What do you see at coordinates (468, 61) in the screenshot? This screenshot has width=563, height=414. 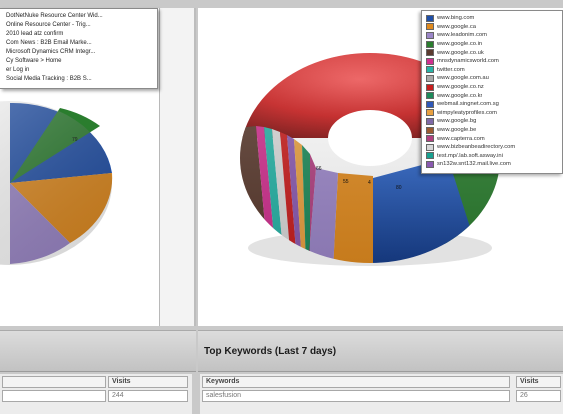 I see `legend-label: mnsdynamicsworld.com` at bounding box center [468, 61].